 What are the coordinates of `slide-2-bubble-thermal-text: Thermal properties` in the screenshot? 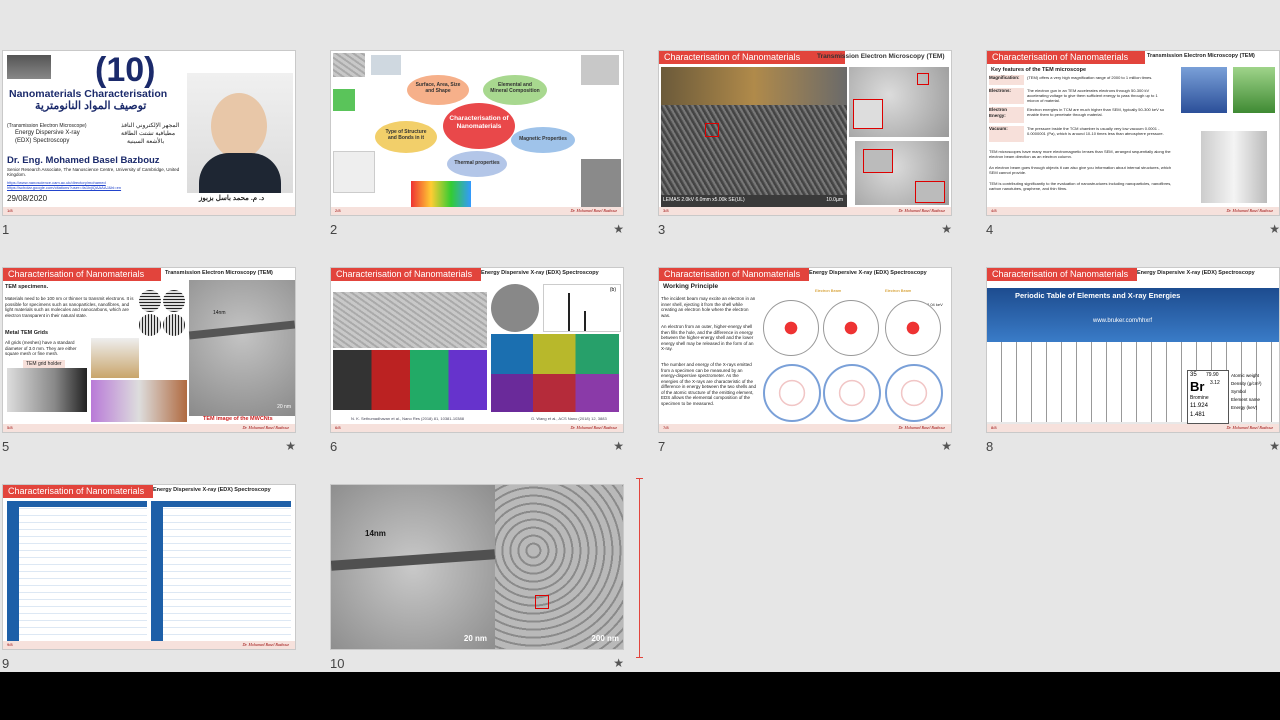 It's located at (477, 163).